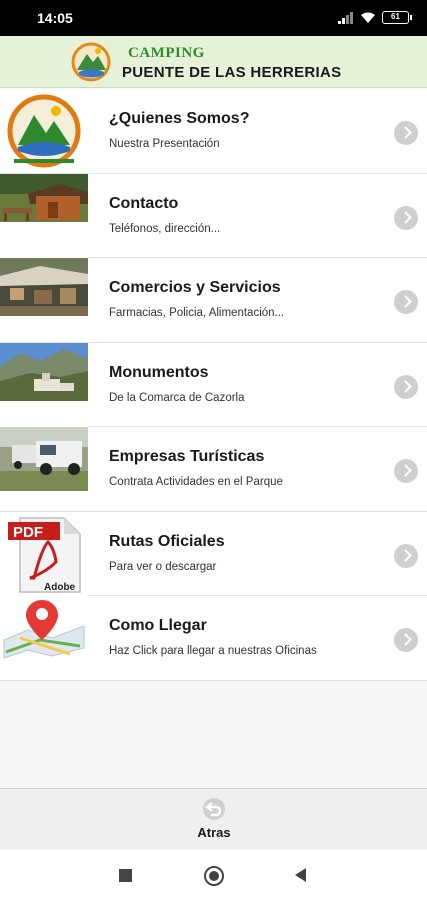  I want to click on status-icons: 61, so click(375, 17).